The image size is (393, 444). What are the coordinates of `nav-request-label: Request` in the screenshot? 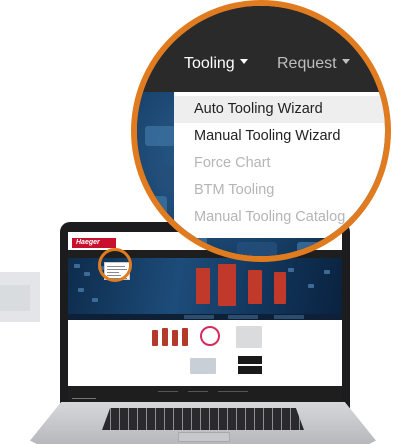 It's located at (307, 63).